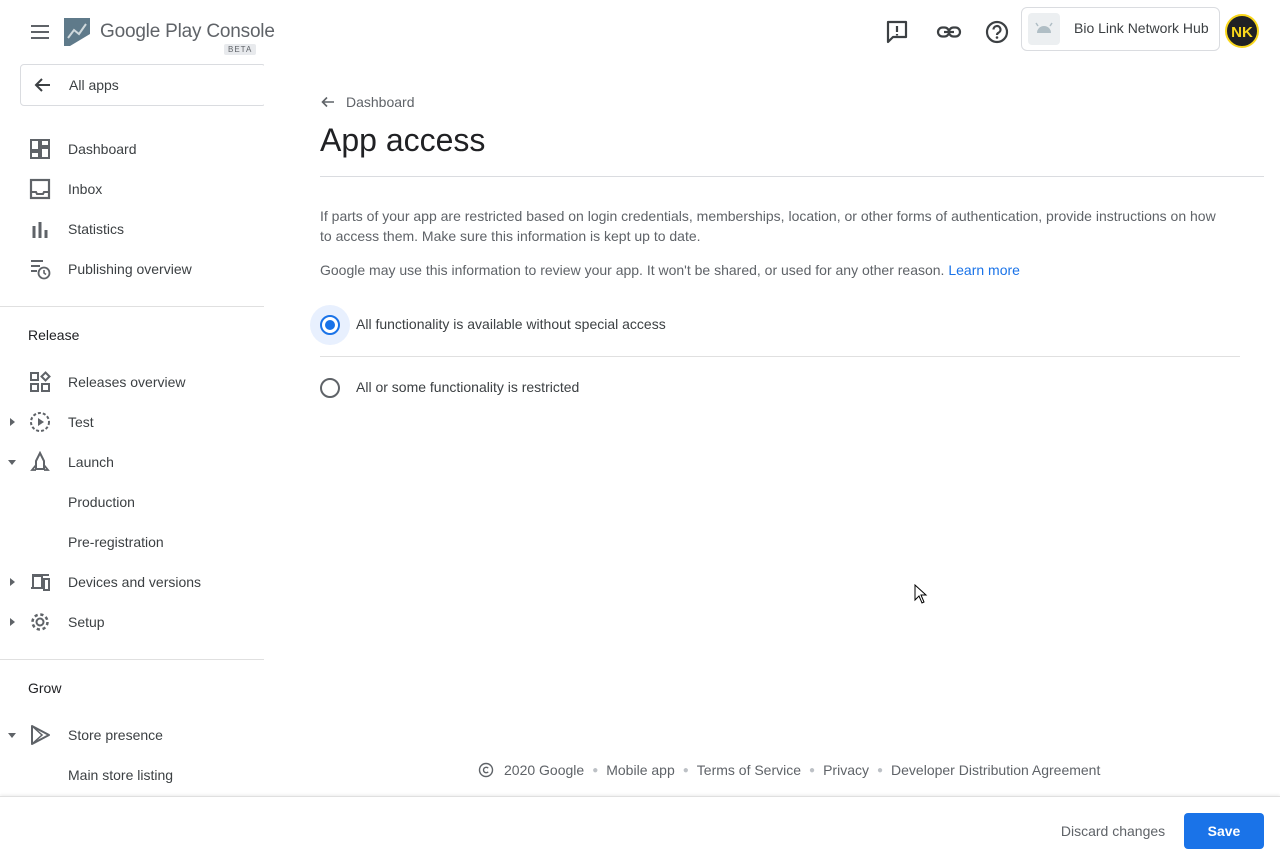 This screenshot has width=1280, height=864. I want to click on play-console-logo-icon, so click(77, 32).